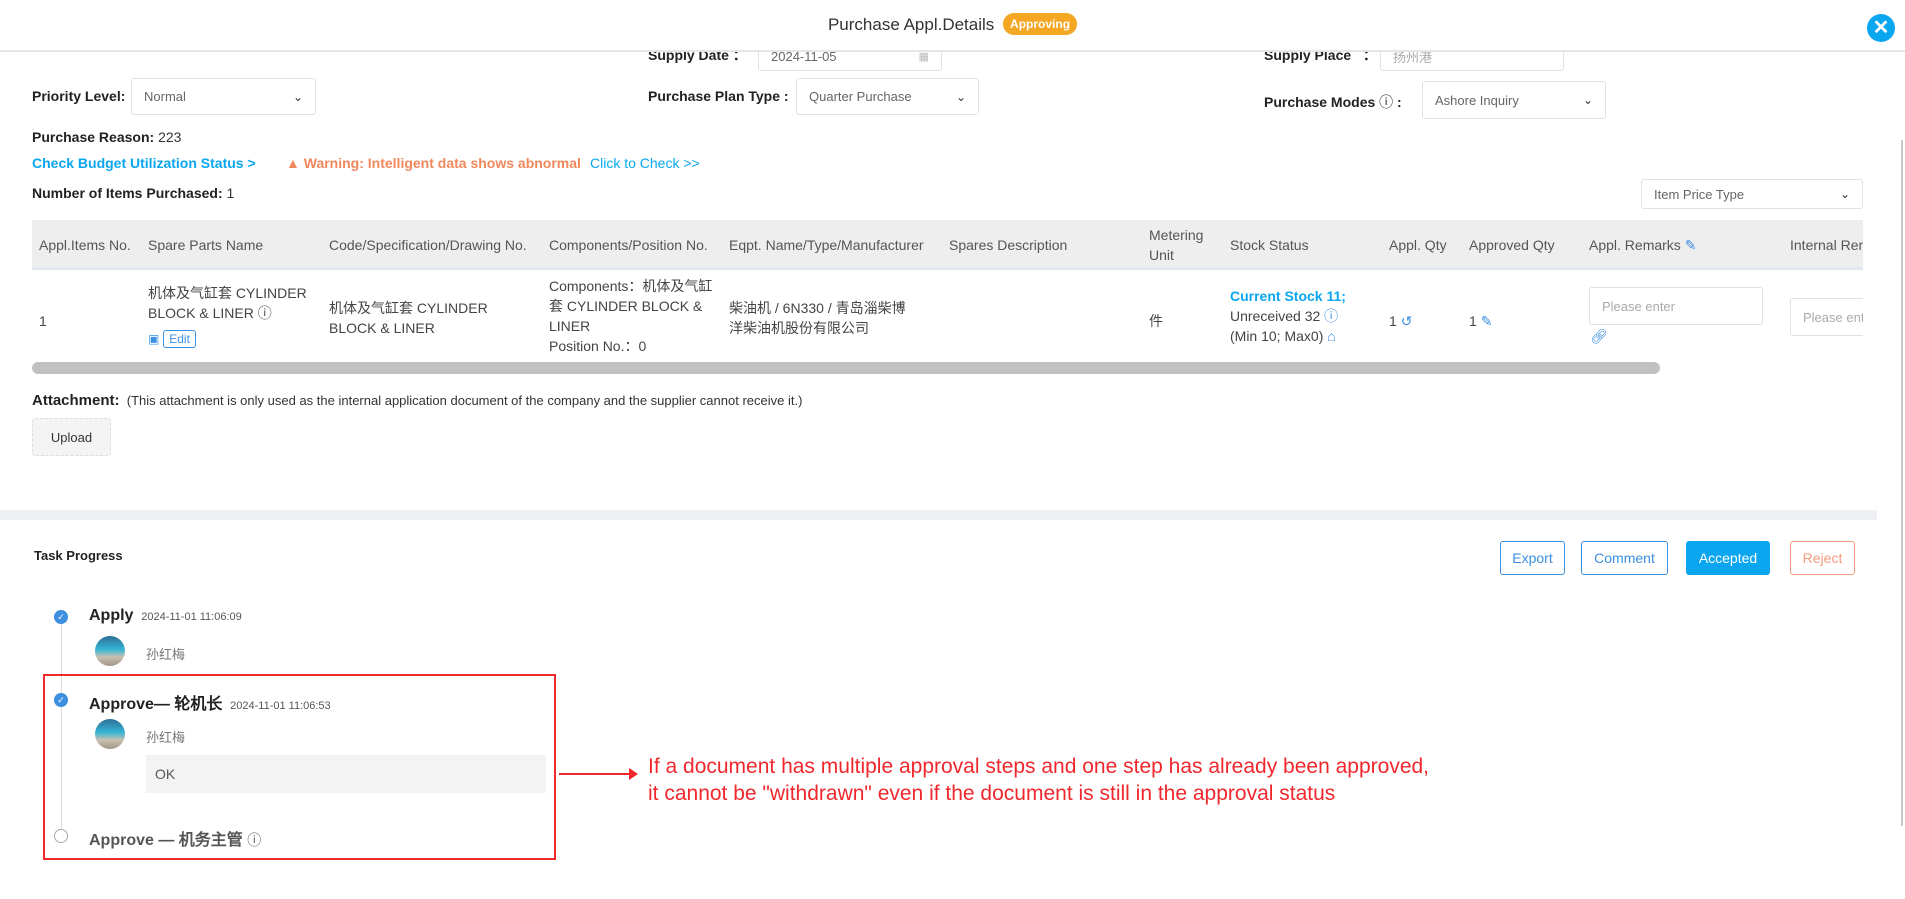  Describe the element at coordinates (1176, 245) in the screenshot. I see `col-header: Metering Unit` at that location.